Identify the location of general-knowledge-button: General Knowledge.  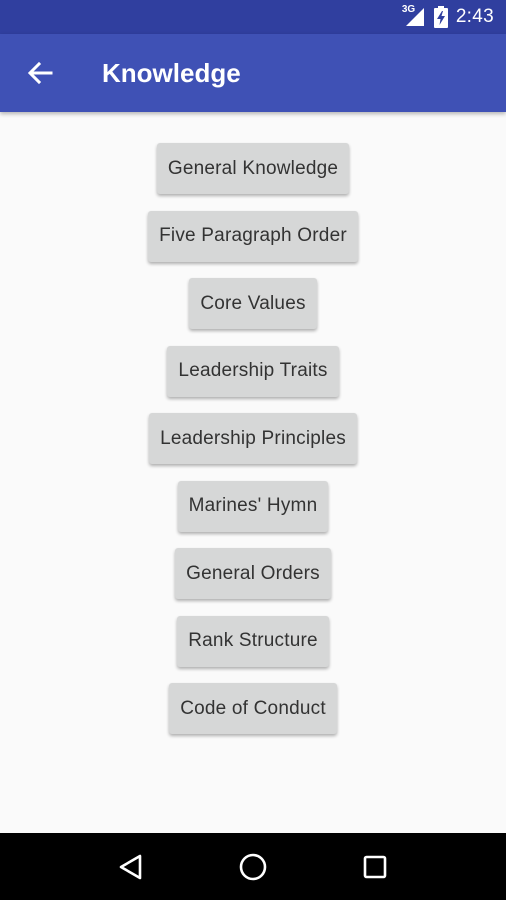
(253, 168).